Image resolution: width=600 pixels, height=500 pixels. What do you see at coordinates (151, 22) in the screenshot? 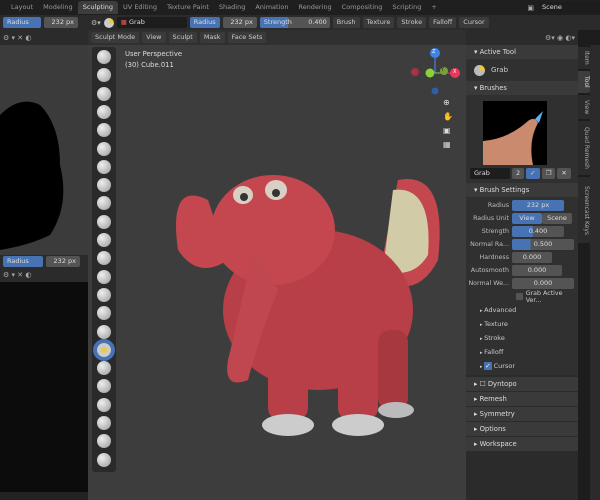
I see `brush-name-field: ■ Grab` at bounding box center [151, 22].